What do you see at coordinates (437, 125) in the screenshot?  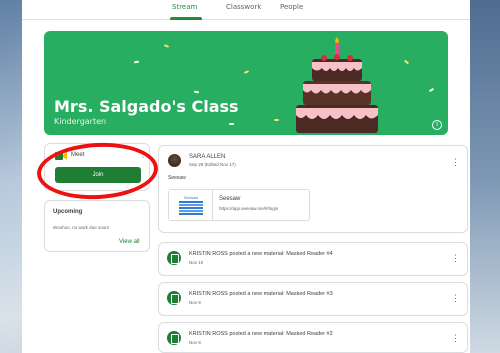 I see `class-info-icon: i` at bounding box center [437, 125].